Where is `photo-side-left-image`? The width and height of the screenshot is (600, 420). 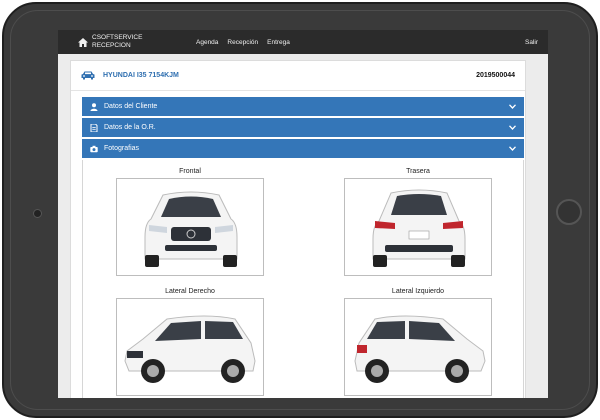
photo-side-left-image is located at coordinates (418, 347).